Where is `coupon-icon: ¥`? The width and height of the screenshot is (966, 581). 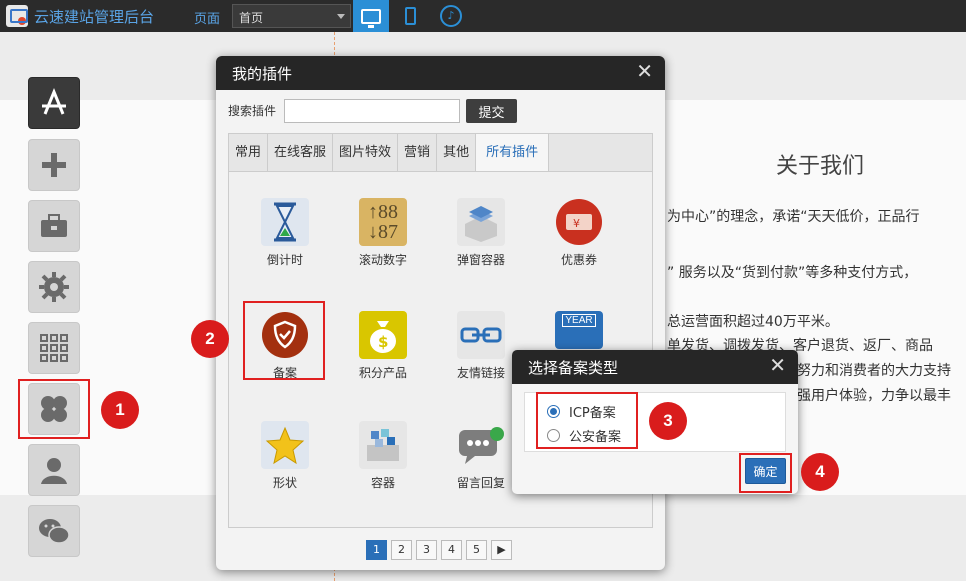 coupon-icon: ¥ is located at coordinates (579, 222).